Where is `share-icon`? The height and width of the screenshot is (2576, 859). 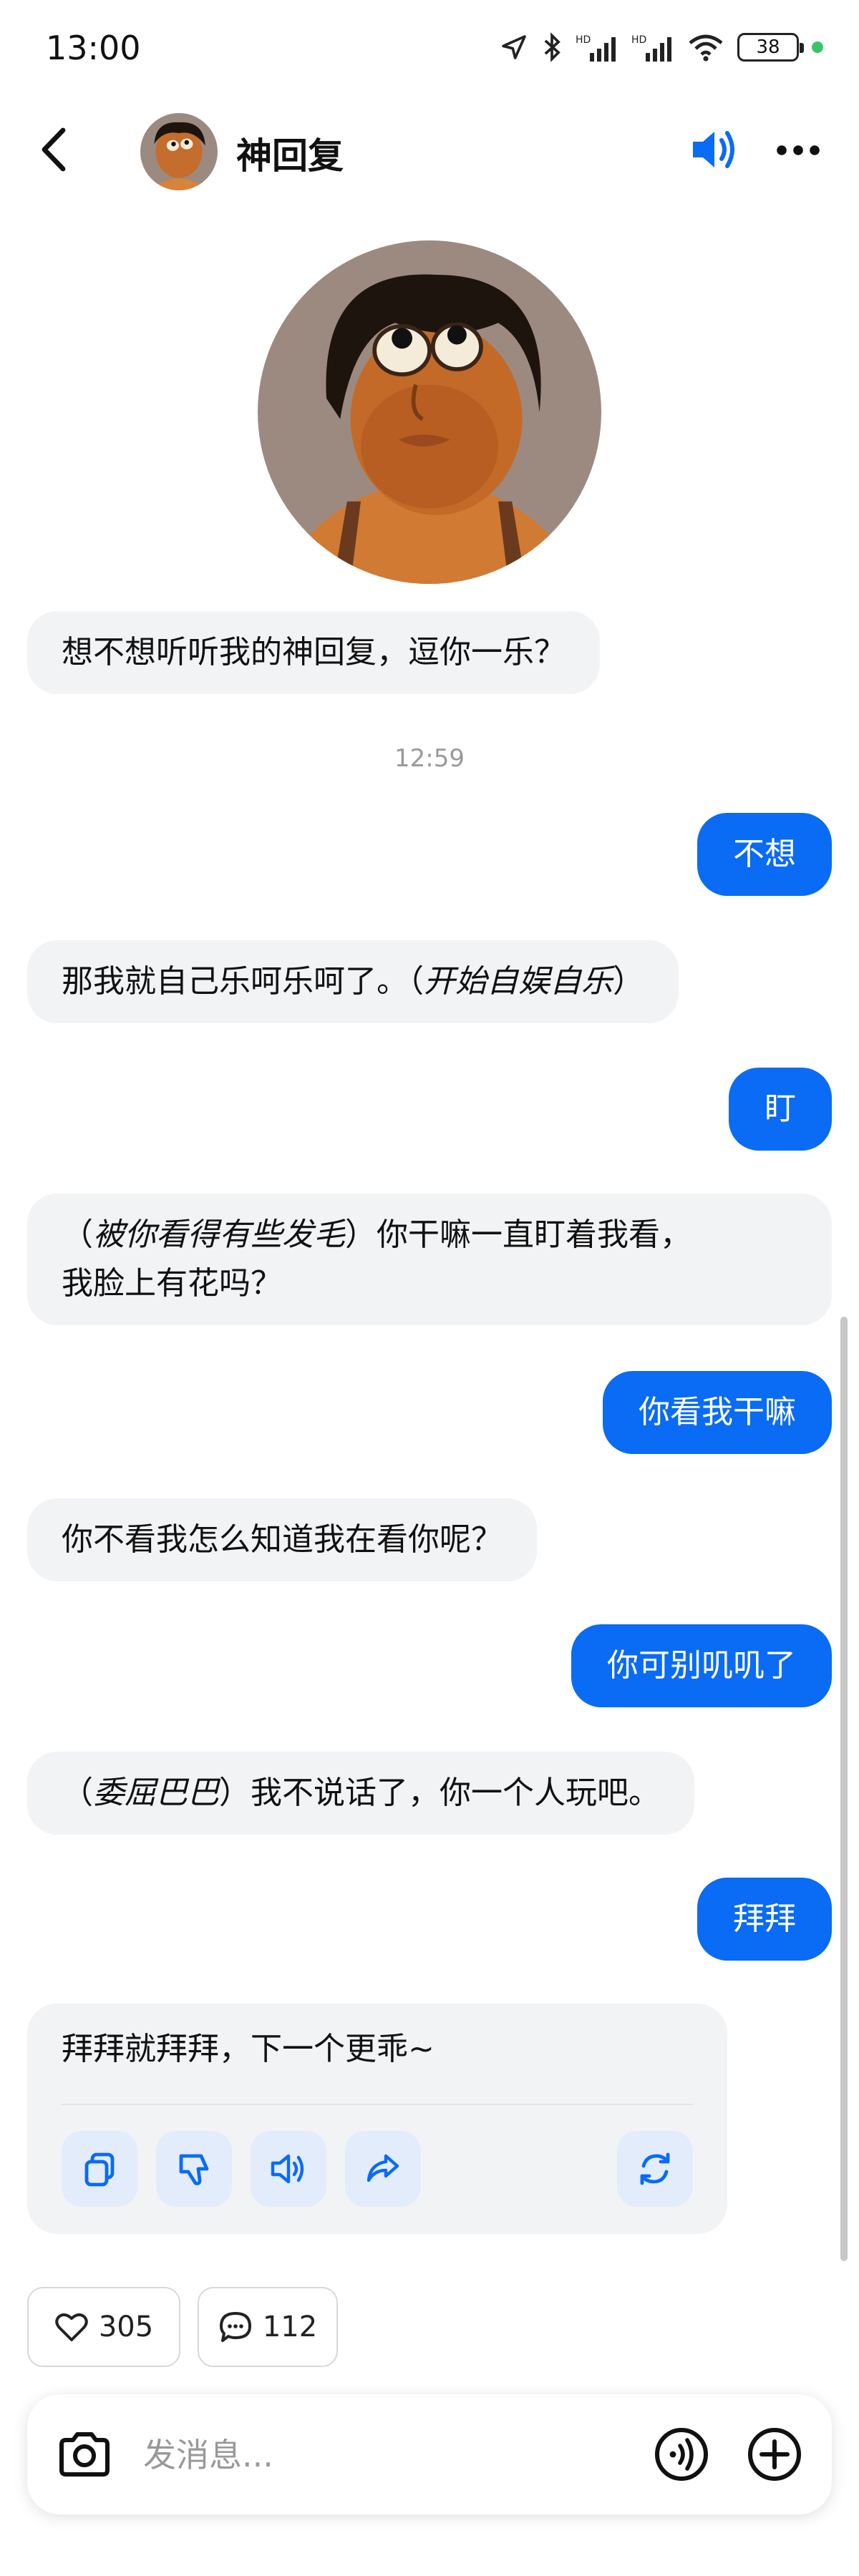 share-icon is located at coordinates (383, 2168).